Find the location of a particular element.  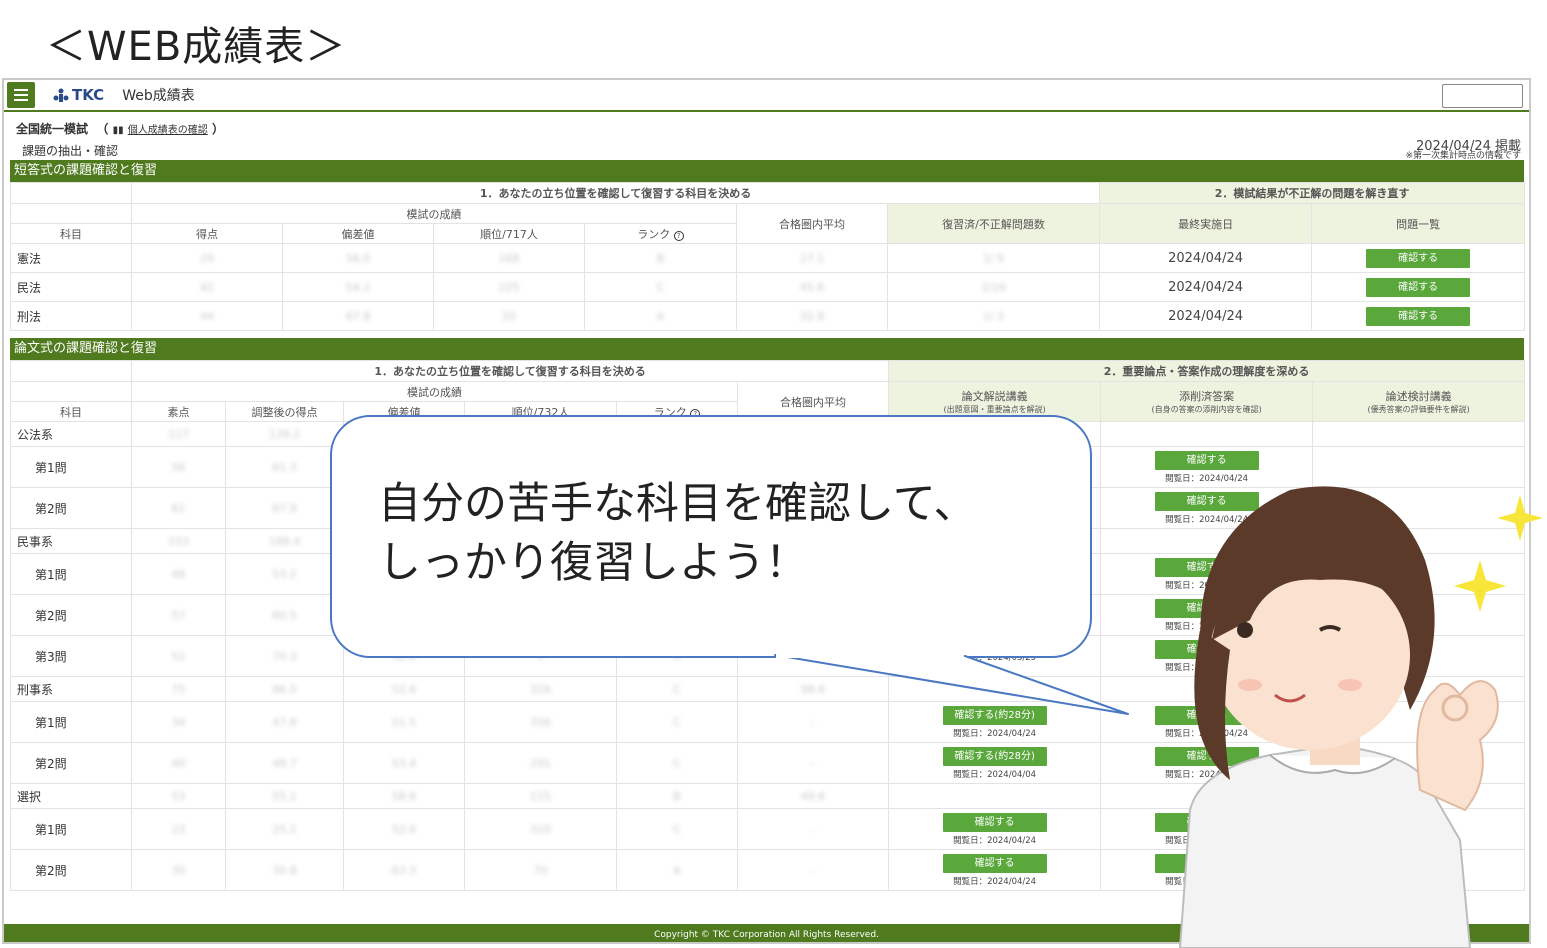

girl-character-illustration is located at coordinates (1360, 717).